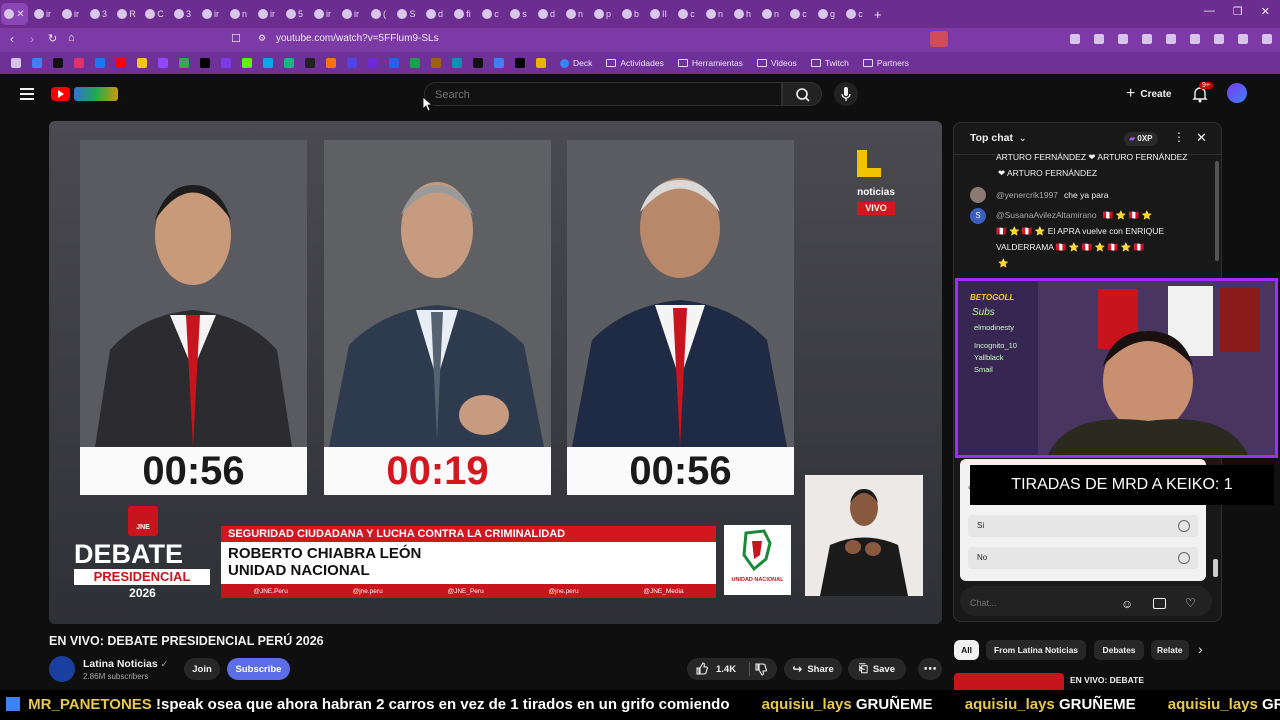 The width and height of the screenshot is (1280, 720). What do you see at coordinates (1083, 558) in the screenshot?
I see `poll-option-no: No` at bounding box center [1083, 558].